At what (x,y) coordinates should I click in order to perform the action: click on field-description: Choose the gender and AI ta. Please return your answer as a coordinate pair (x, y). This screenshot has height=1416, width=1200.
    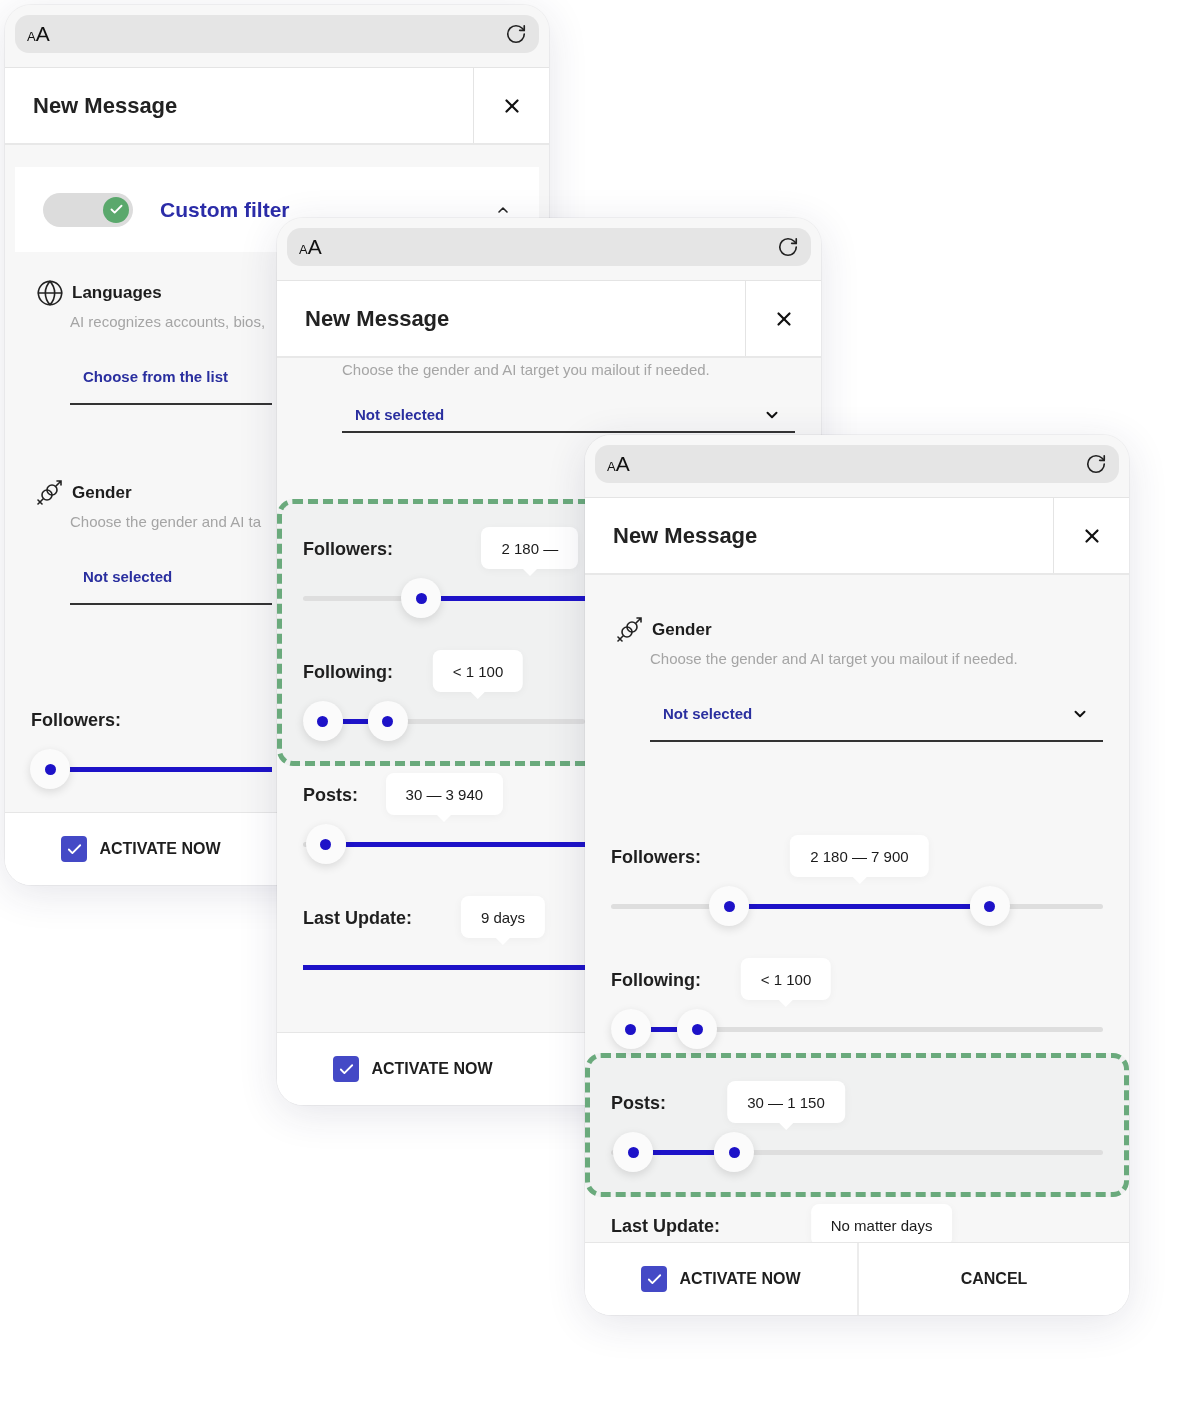
    Looking at the image, I should click on (165, 522).